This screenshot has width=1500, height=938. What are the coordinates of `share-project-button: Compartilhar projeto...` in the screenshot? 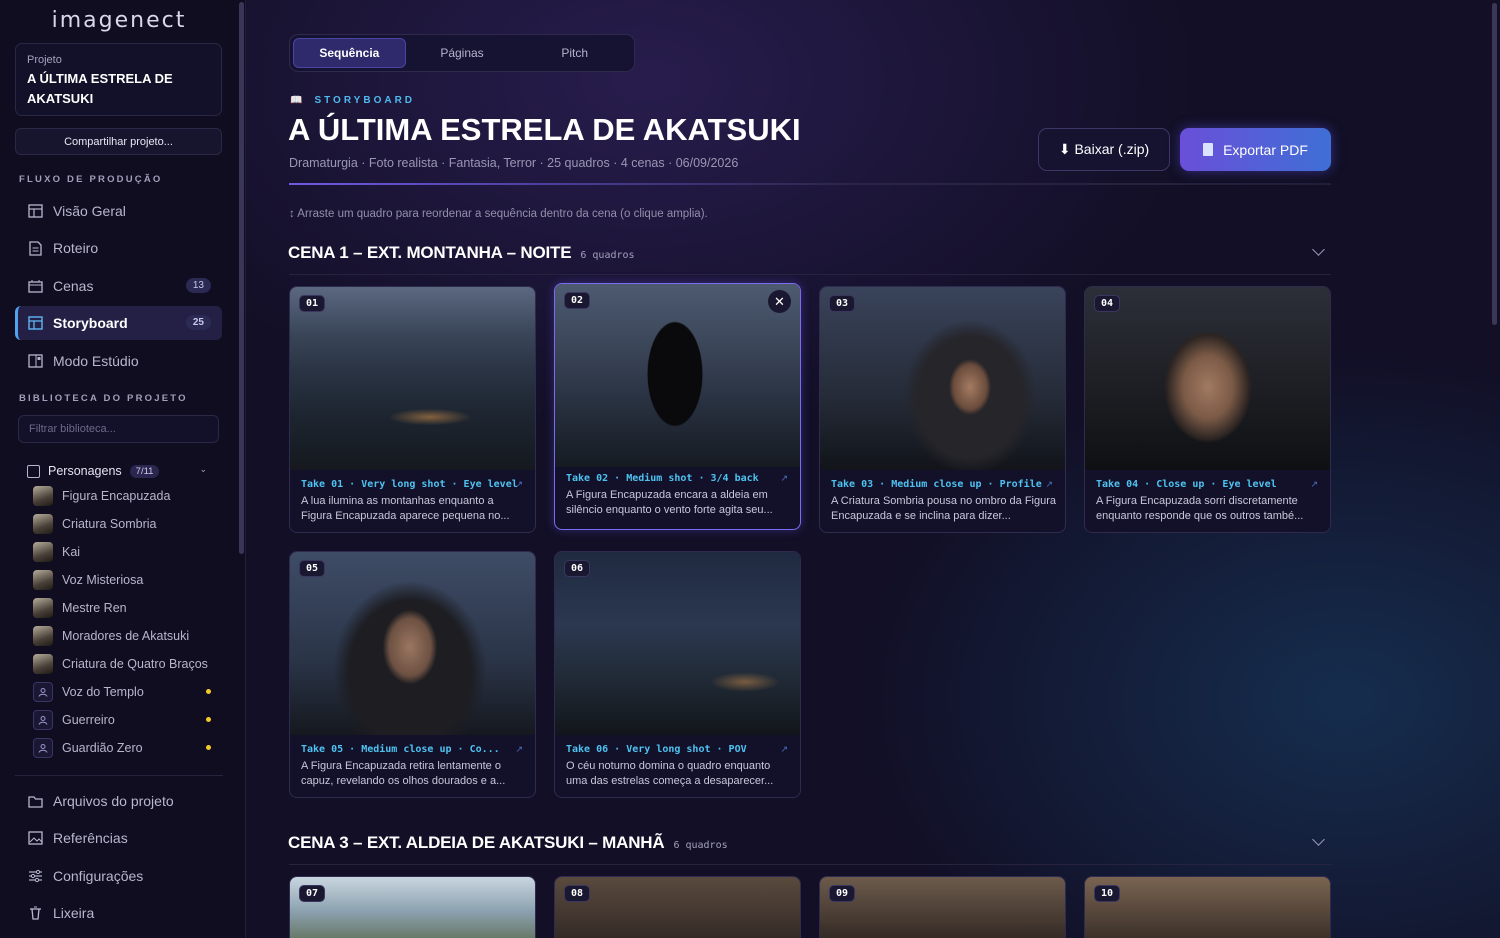 It's located at (118, 141).